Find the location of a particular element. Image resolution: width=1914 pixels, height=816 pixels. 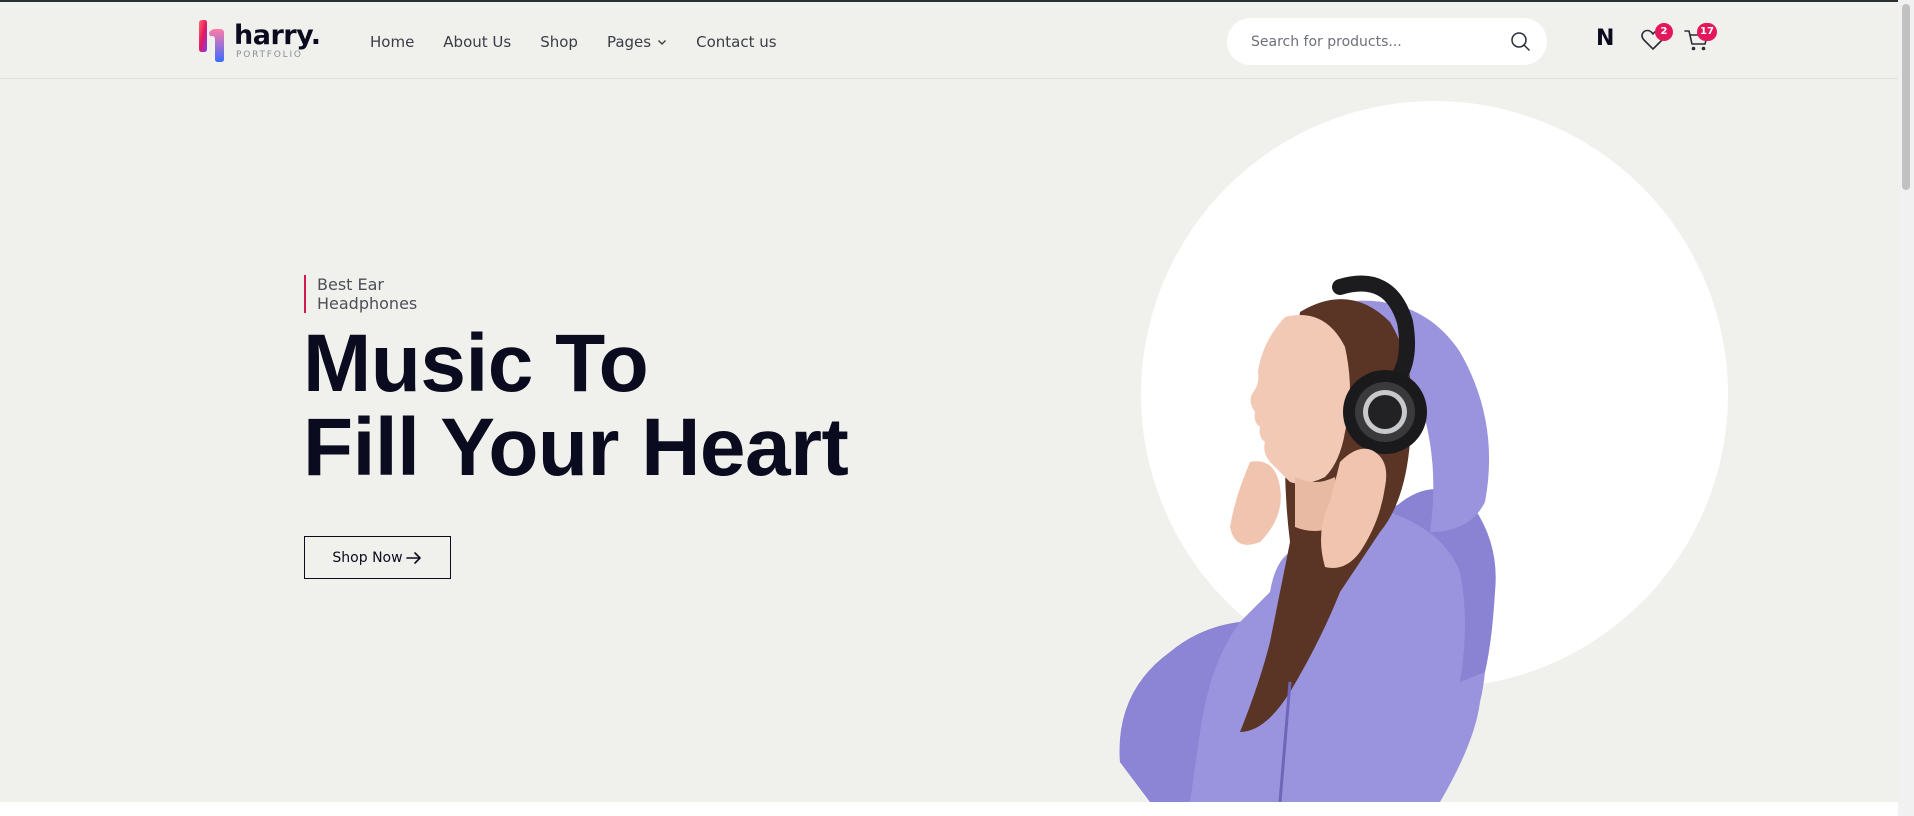

hero-title: Music To Fill Your Heart is located at coordinates (583, 406).